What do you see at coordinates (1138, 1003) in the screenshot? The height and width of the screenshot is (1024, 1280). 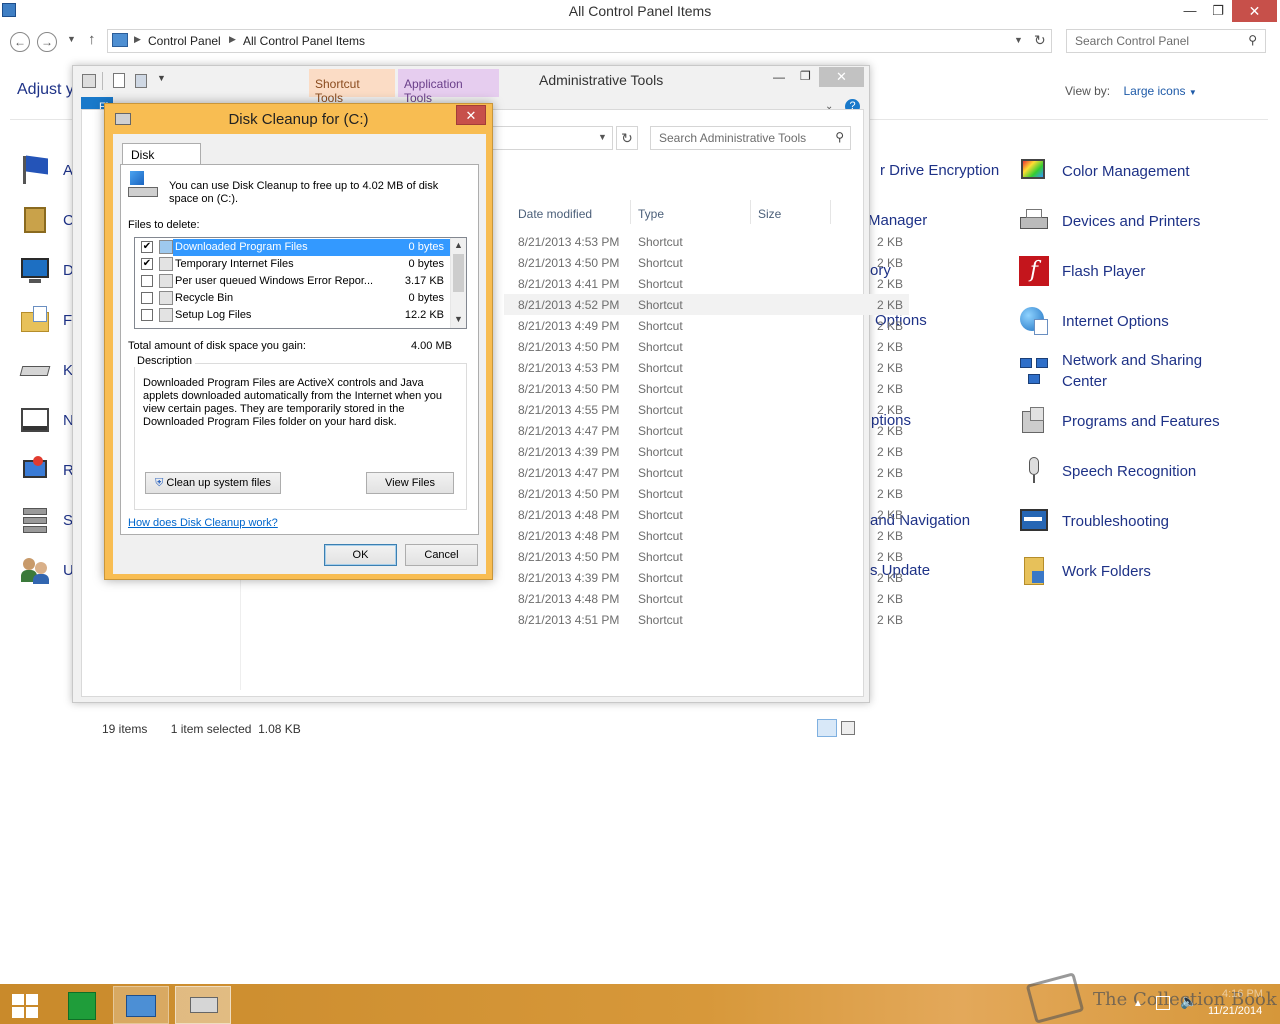 I see `show-hidden-icons-chevron-icon: ▲` at bounding box center [1138, 1003].